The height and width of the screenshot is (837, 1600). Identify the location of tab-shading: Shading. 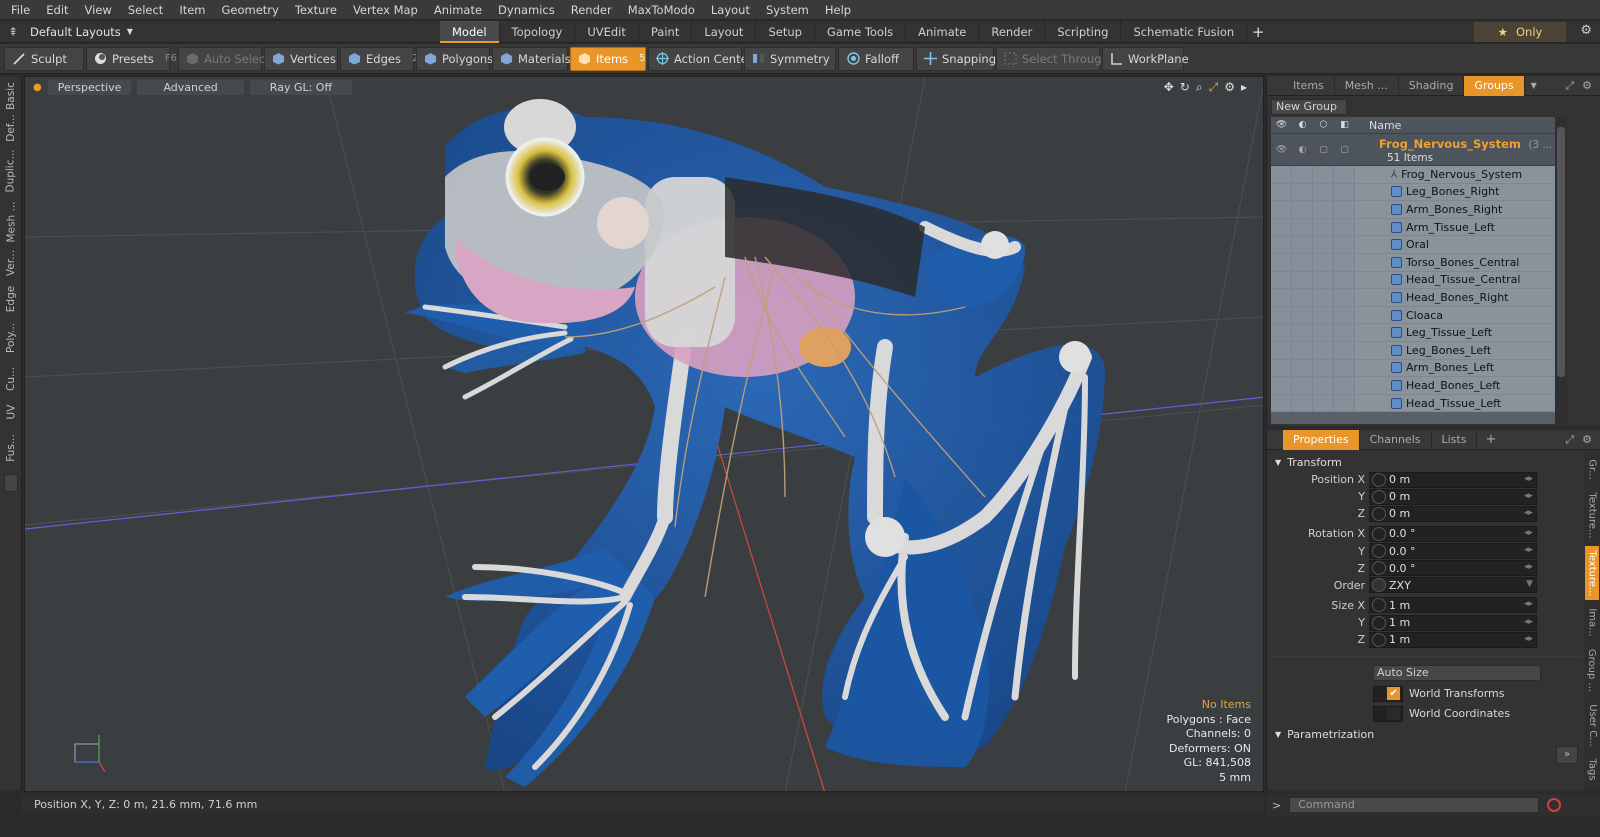
(1432, 85).